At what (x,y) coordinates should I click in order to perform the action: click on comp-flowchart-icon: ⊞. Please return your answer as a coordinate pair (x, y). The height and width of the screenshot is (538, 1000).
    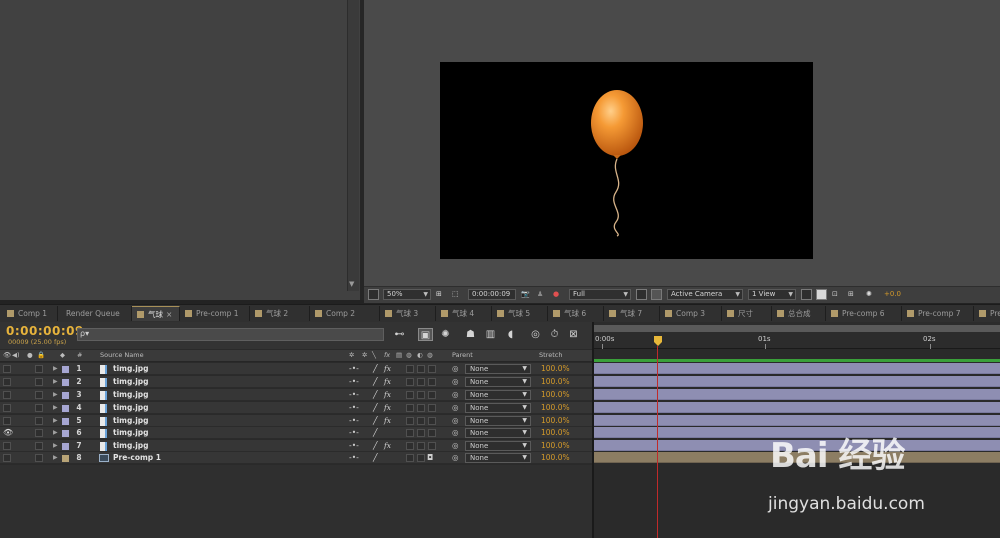
    Looking at the image, I should click on (851, 294).